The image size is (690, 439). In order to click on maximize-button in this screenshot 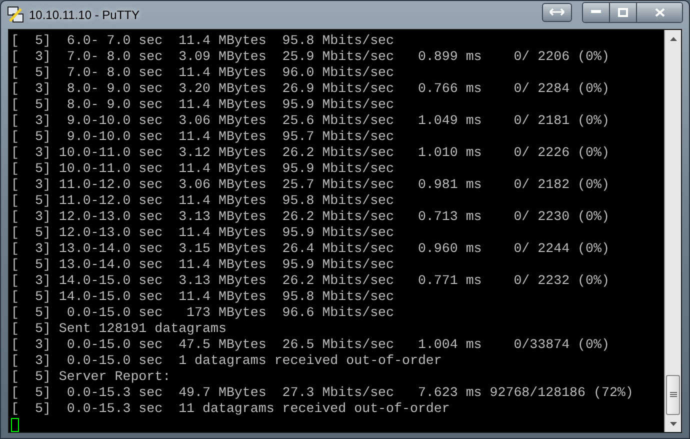, I will do `click(623, 12)`.